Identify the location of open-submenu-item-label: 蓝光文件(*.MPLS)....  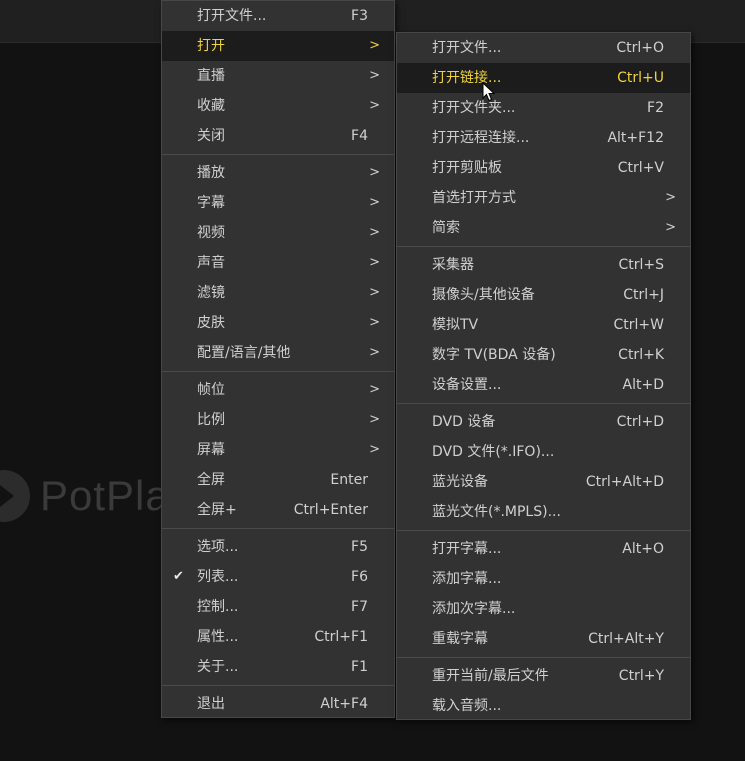
(496, 512).